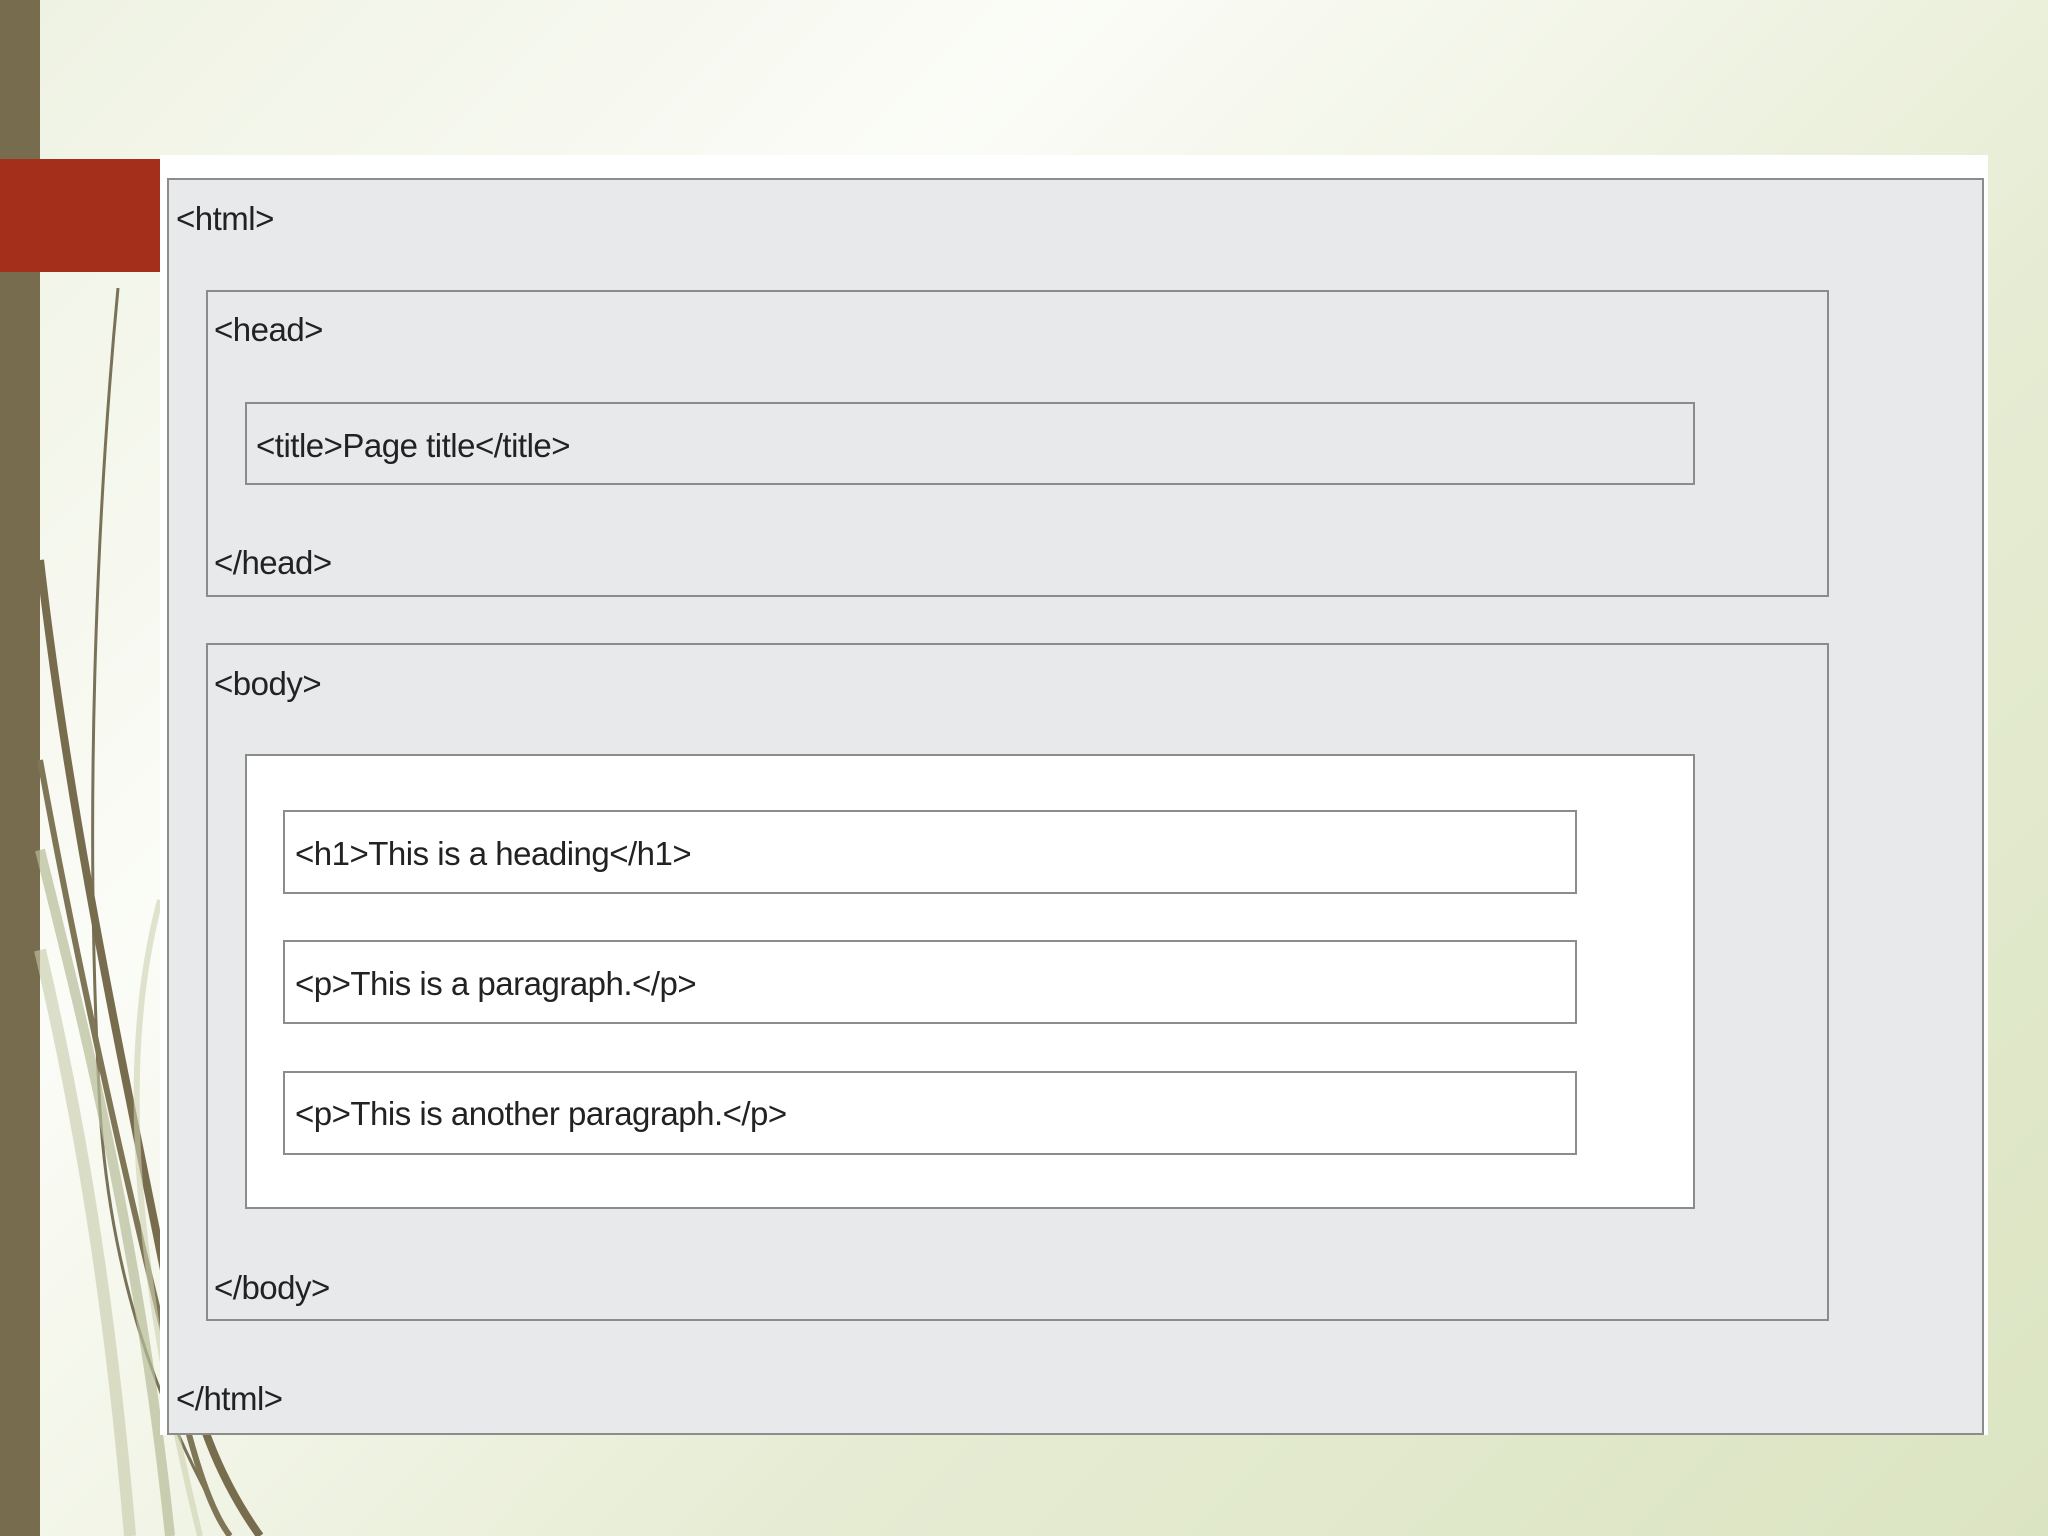  I want to click on head-close-tag: </head>, so click(273, 562).